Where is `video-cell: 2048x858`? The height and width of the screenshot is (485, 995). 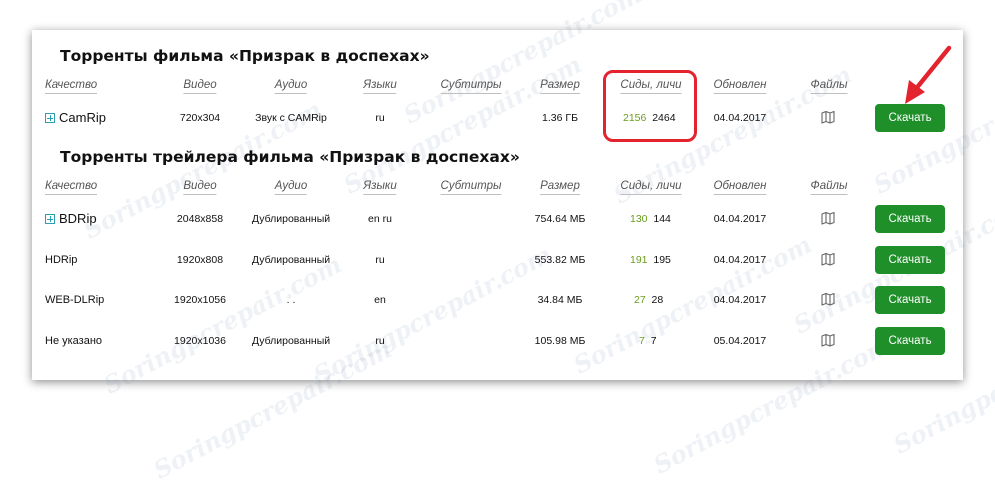
video-cell: 2048x858 is located at coordinates (200, 219).